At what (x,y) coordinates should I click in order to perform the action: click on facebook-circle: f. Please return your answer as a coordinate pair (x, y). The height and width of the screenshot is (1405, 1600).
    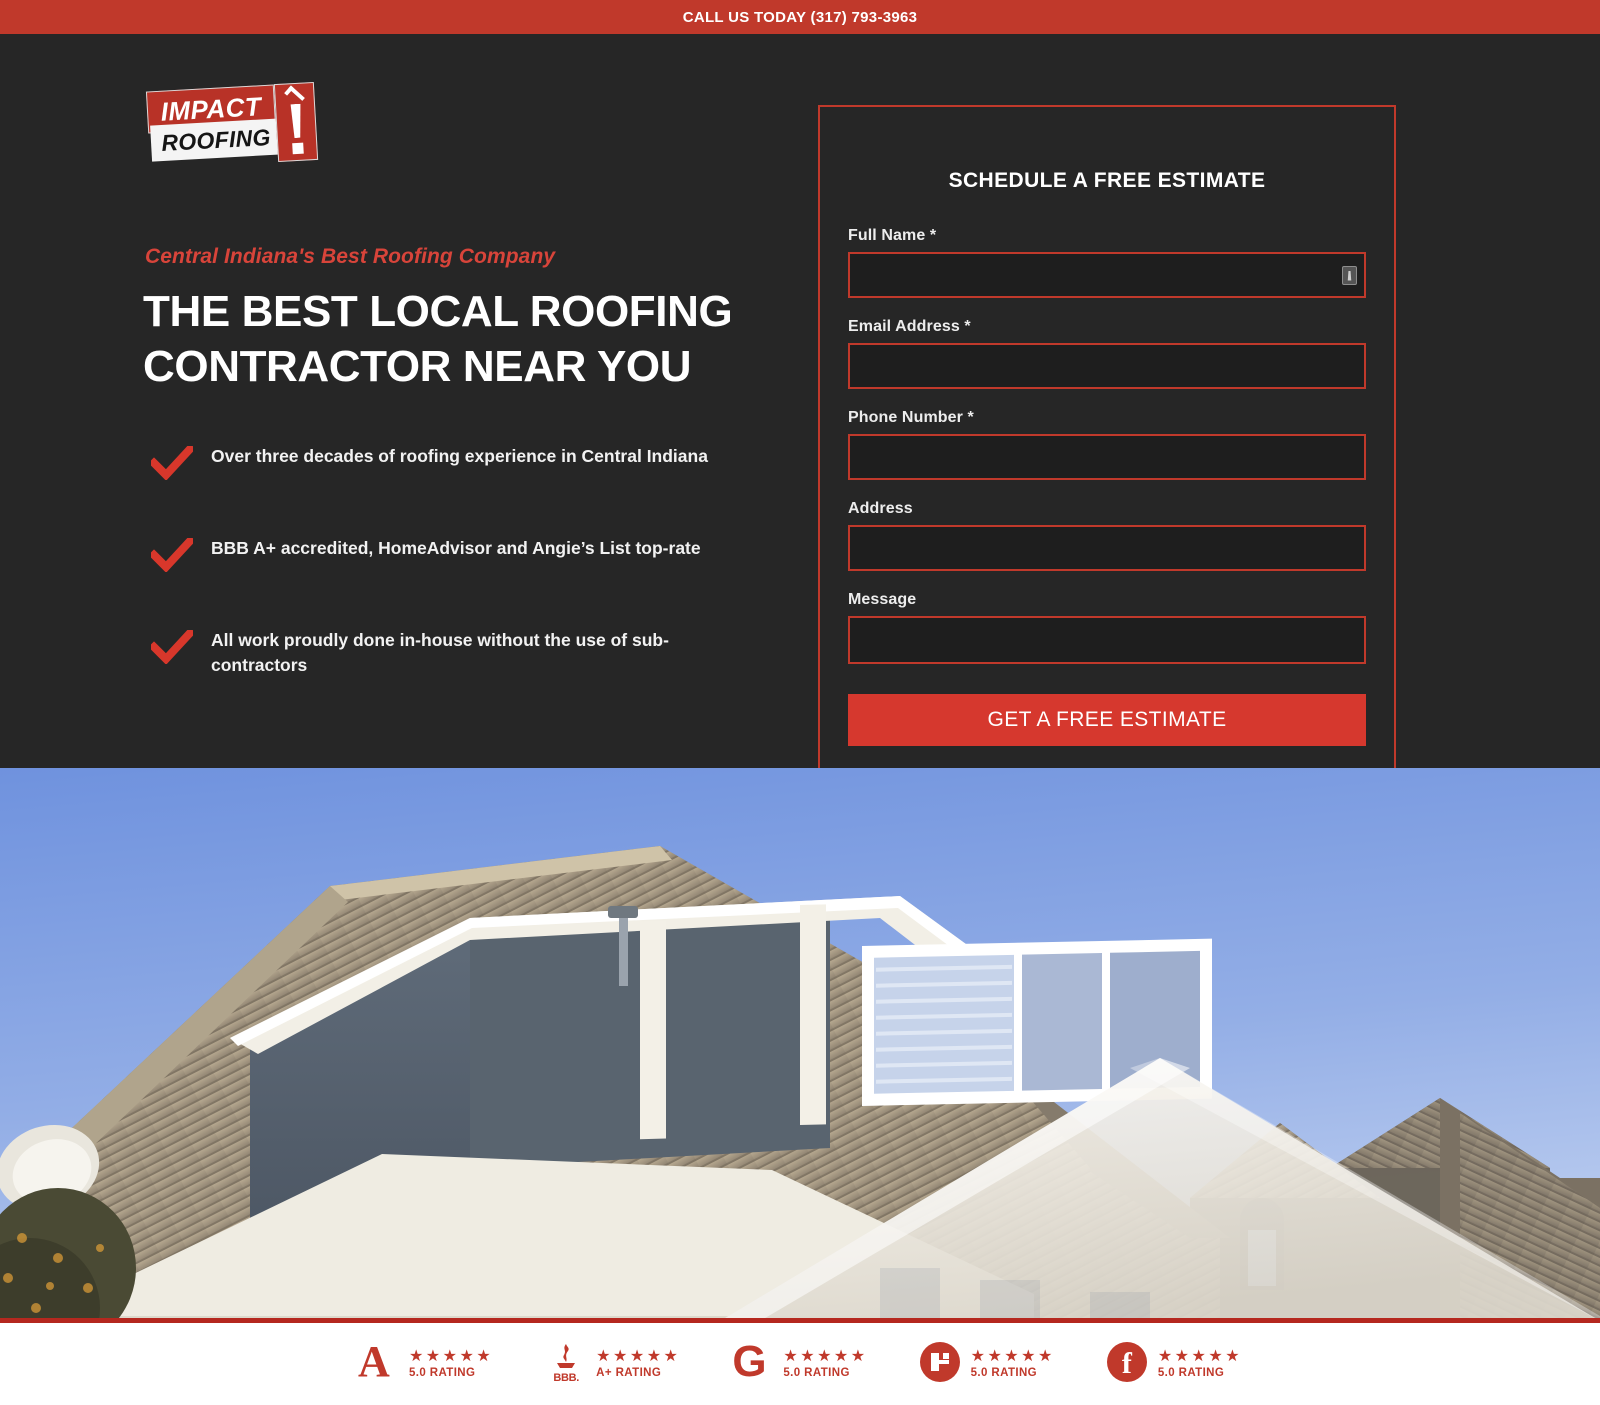
    Looking at the image, I should click on (1126, 1362).